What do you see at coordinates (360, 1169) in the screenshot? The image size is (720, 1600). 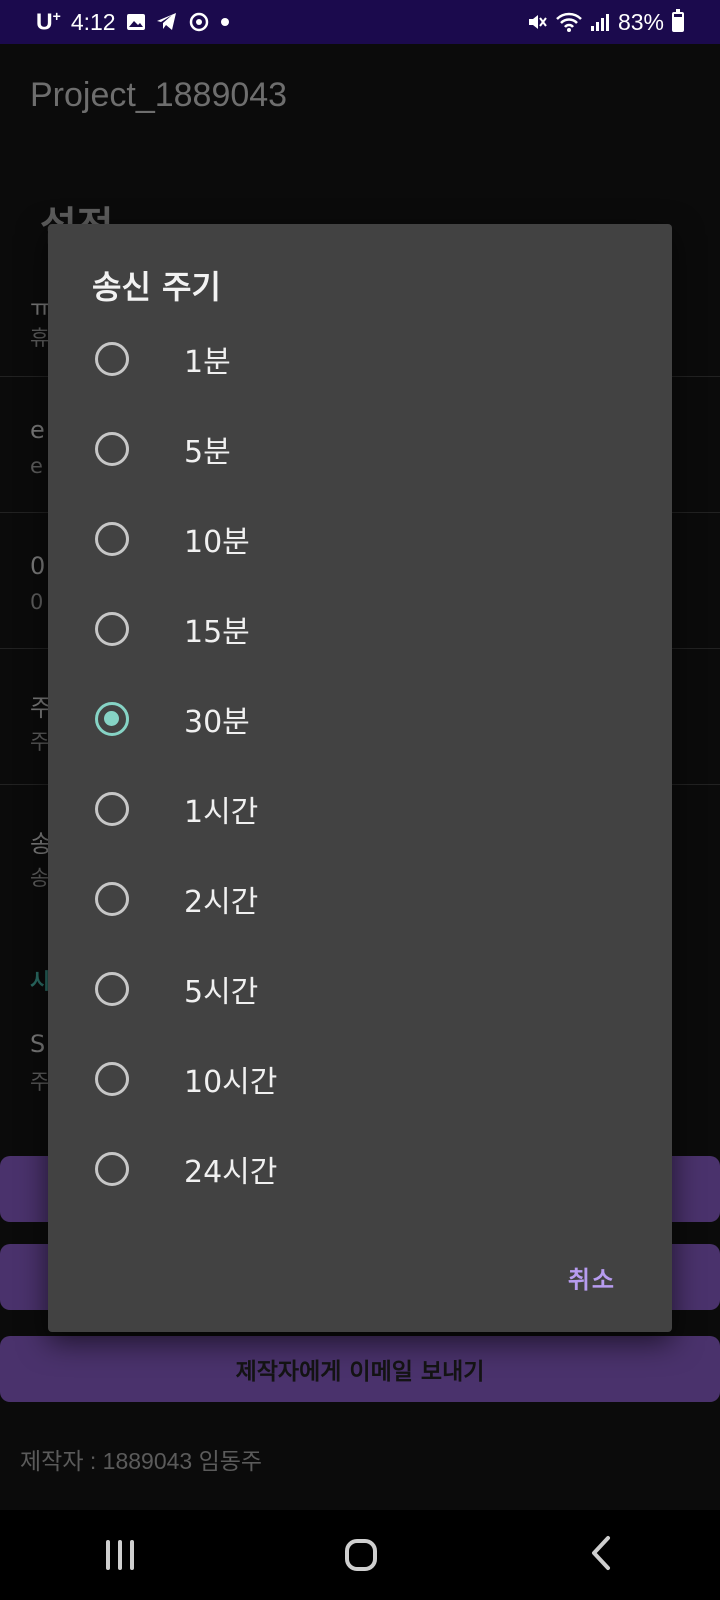 I see `option-24hours: 24시간` at bounding box center [360, 1169].